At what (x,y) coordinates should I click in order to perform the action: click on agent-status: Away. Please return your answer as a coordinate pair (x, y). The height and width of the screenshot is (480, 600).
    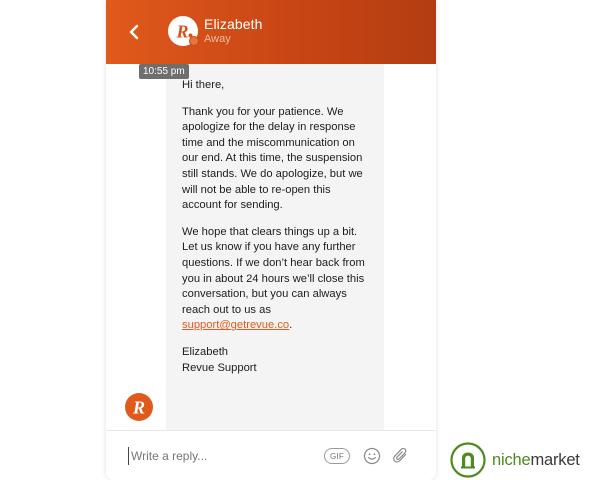
    Looking at the image, I should click on (217, 39).